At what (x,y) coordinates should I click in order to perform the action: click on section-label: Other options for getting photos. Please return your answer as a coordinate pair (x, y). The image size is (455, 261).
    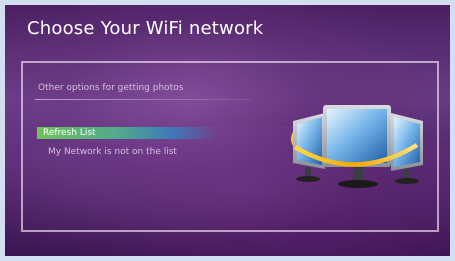
    Looking at the image, I should click on (111, 88).